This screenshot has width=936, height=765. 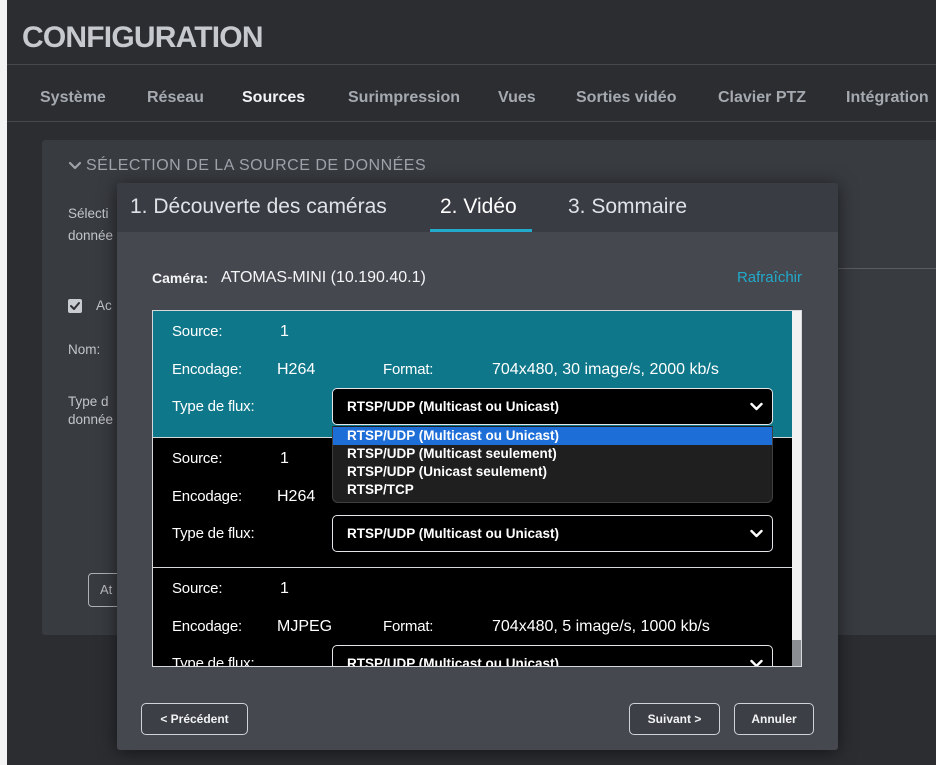 I want to click on camera-label: Caméra:, so click(x=180, y=278).